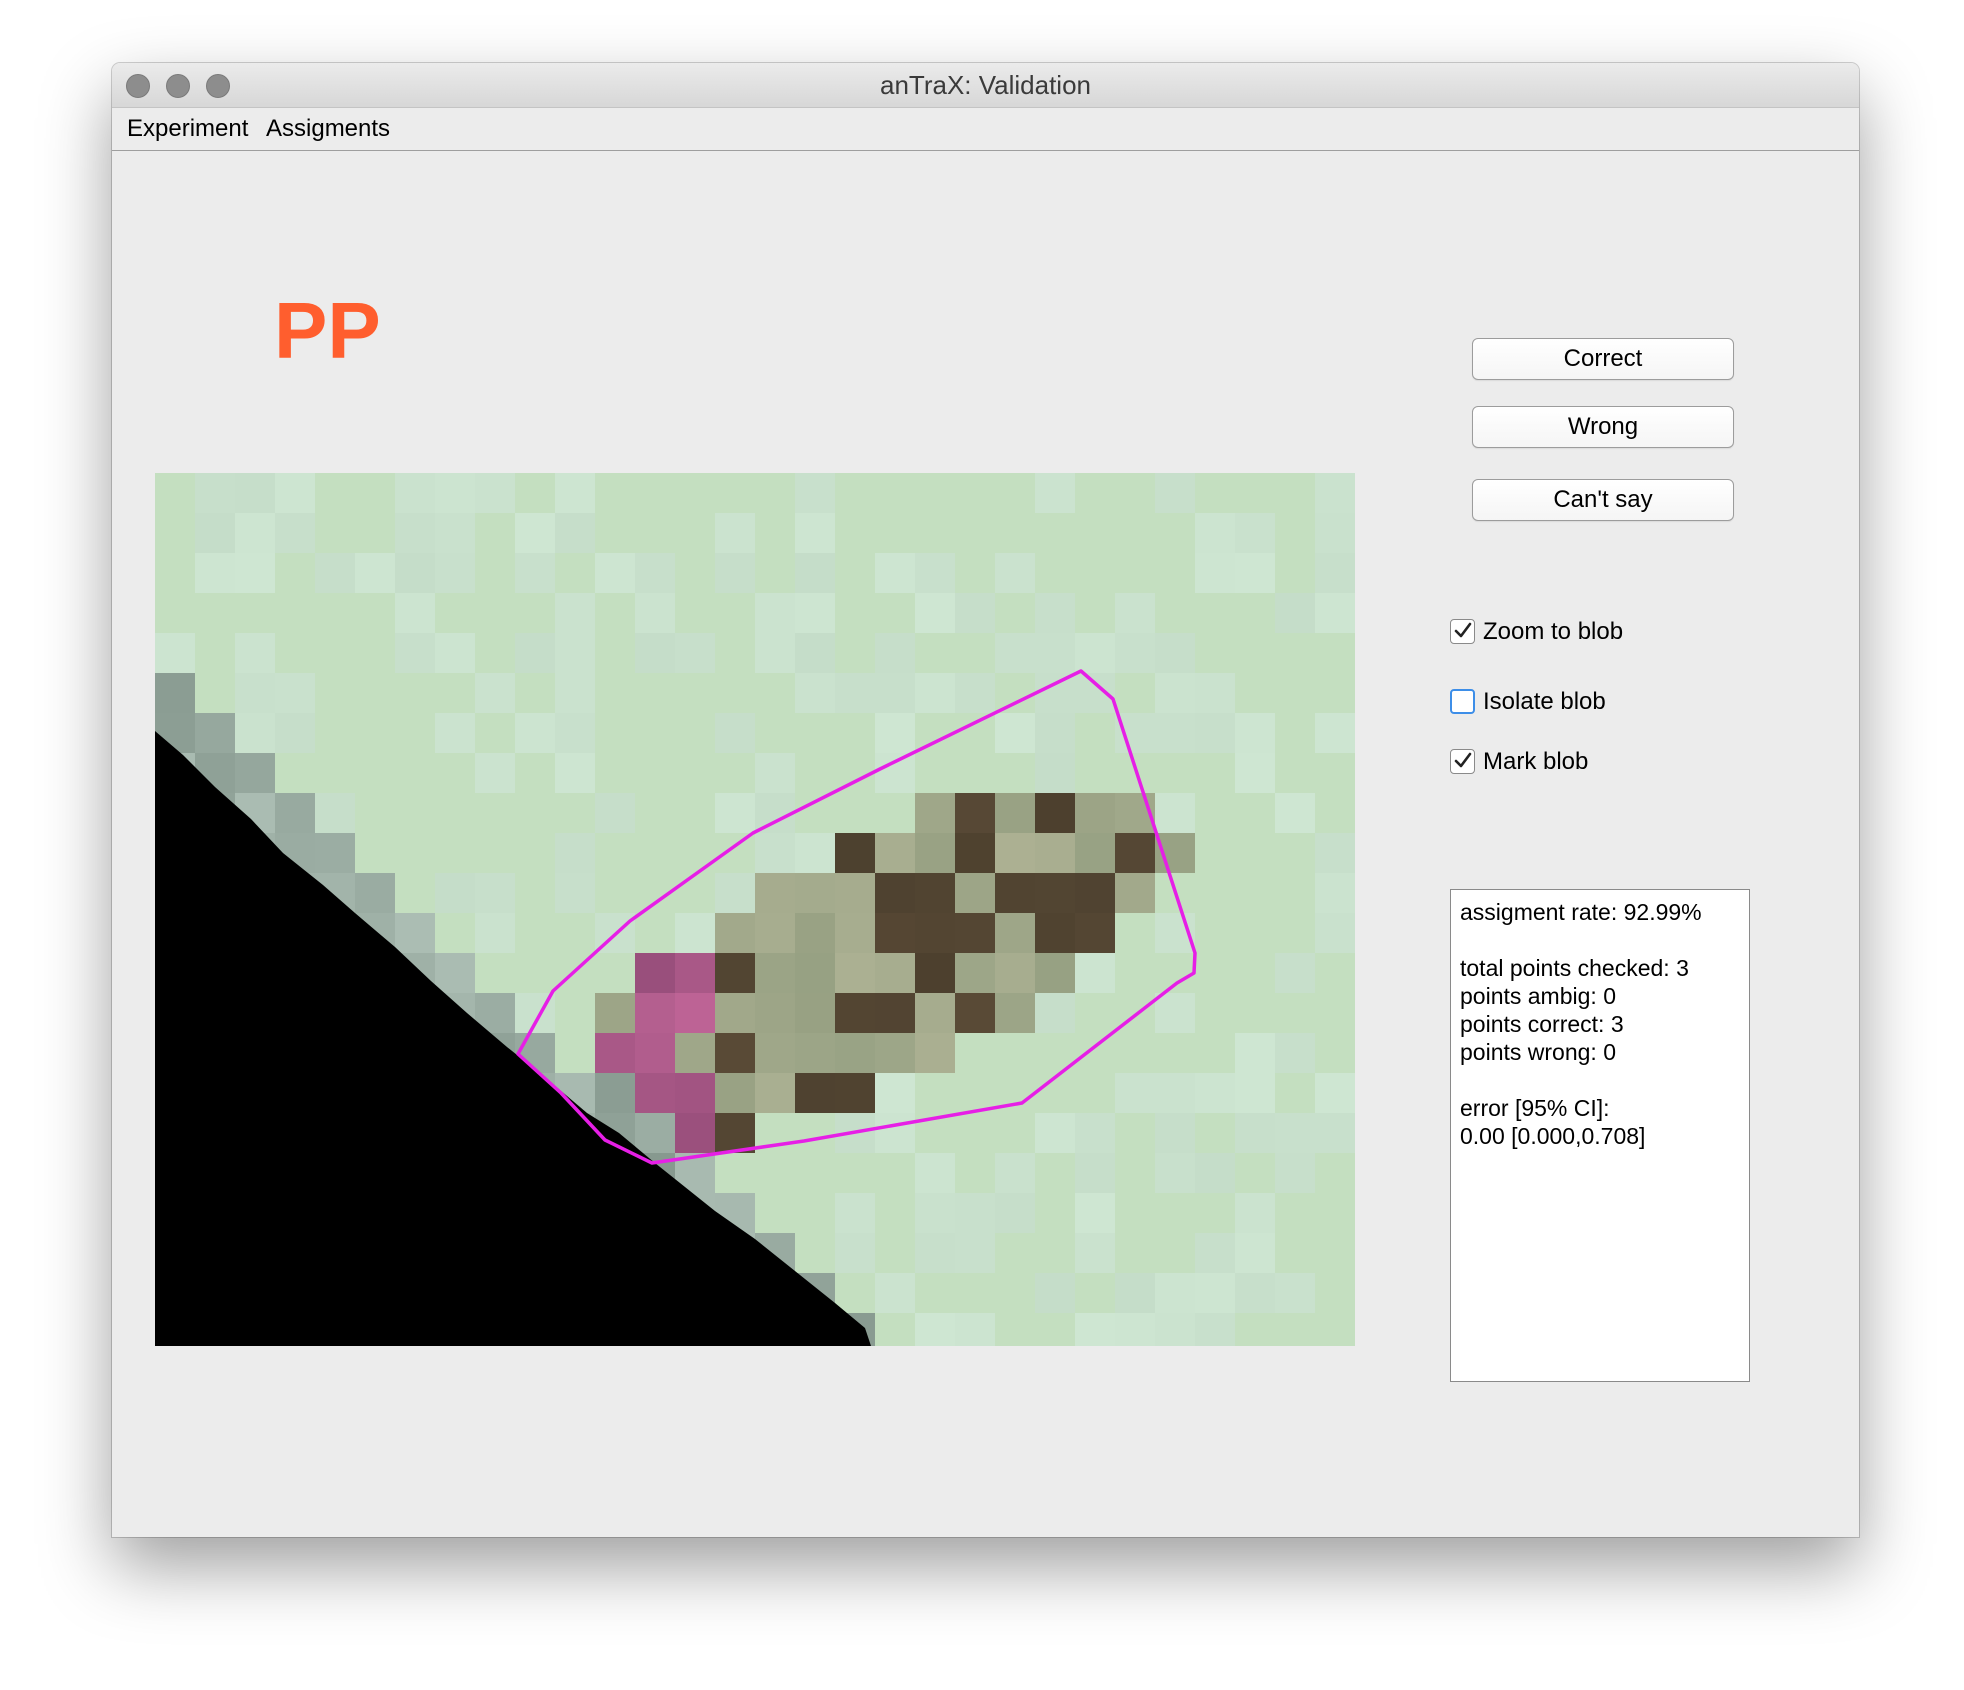  What do you see at coordinates (187, 129) in the screenshot?
I see `menu-experiment: Experiment` at bounding box center [187, 129].